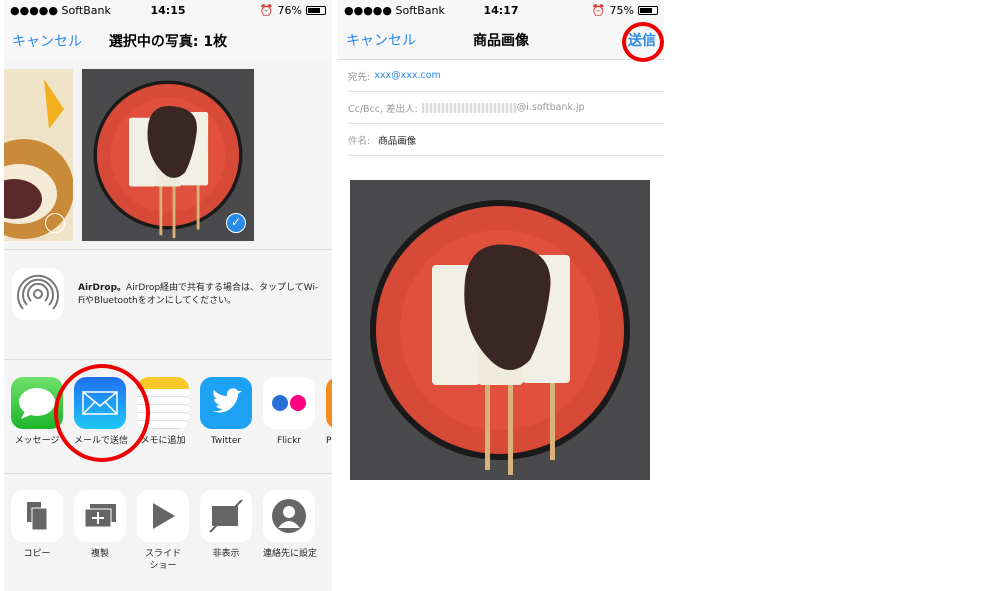  Describe the element at coordinates (290, 554) in the screenshot. I see `action-label: 連絡先に設定` at that location.